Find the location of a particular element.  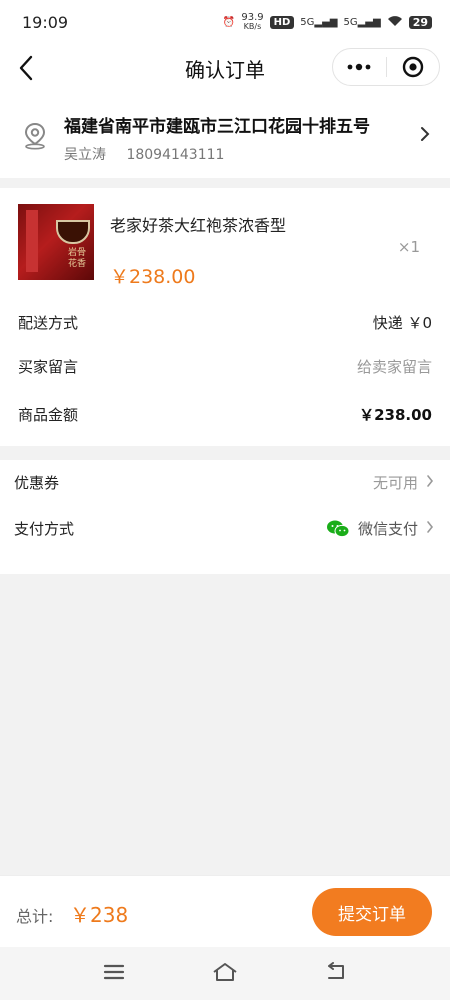

amount-row: 商品金额 ￥238.00 is located at coordinates (225, 414).